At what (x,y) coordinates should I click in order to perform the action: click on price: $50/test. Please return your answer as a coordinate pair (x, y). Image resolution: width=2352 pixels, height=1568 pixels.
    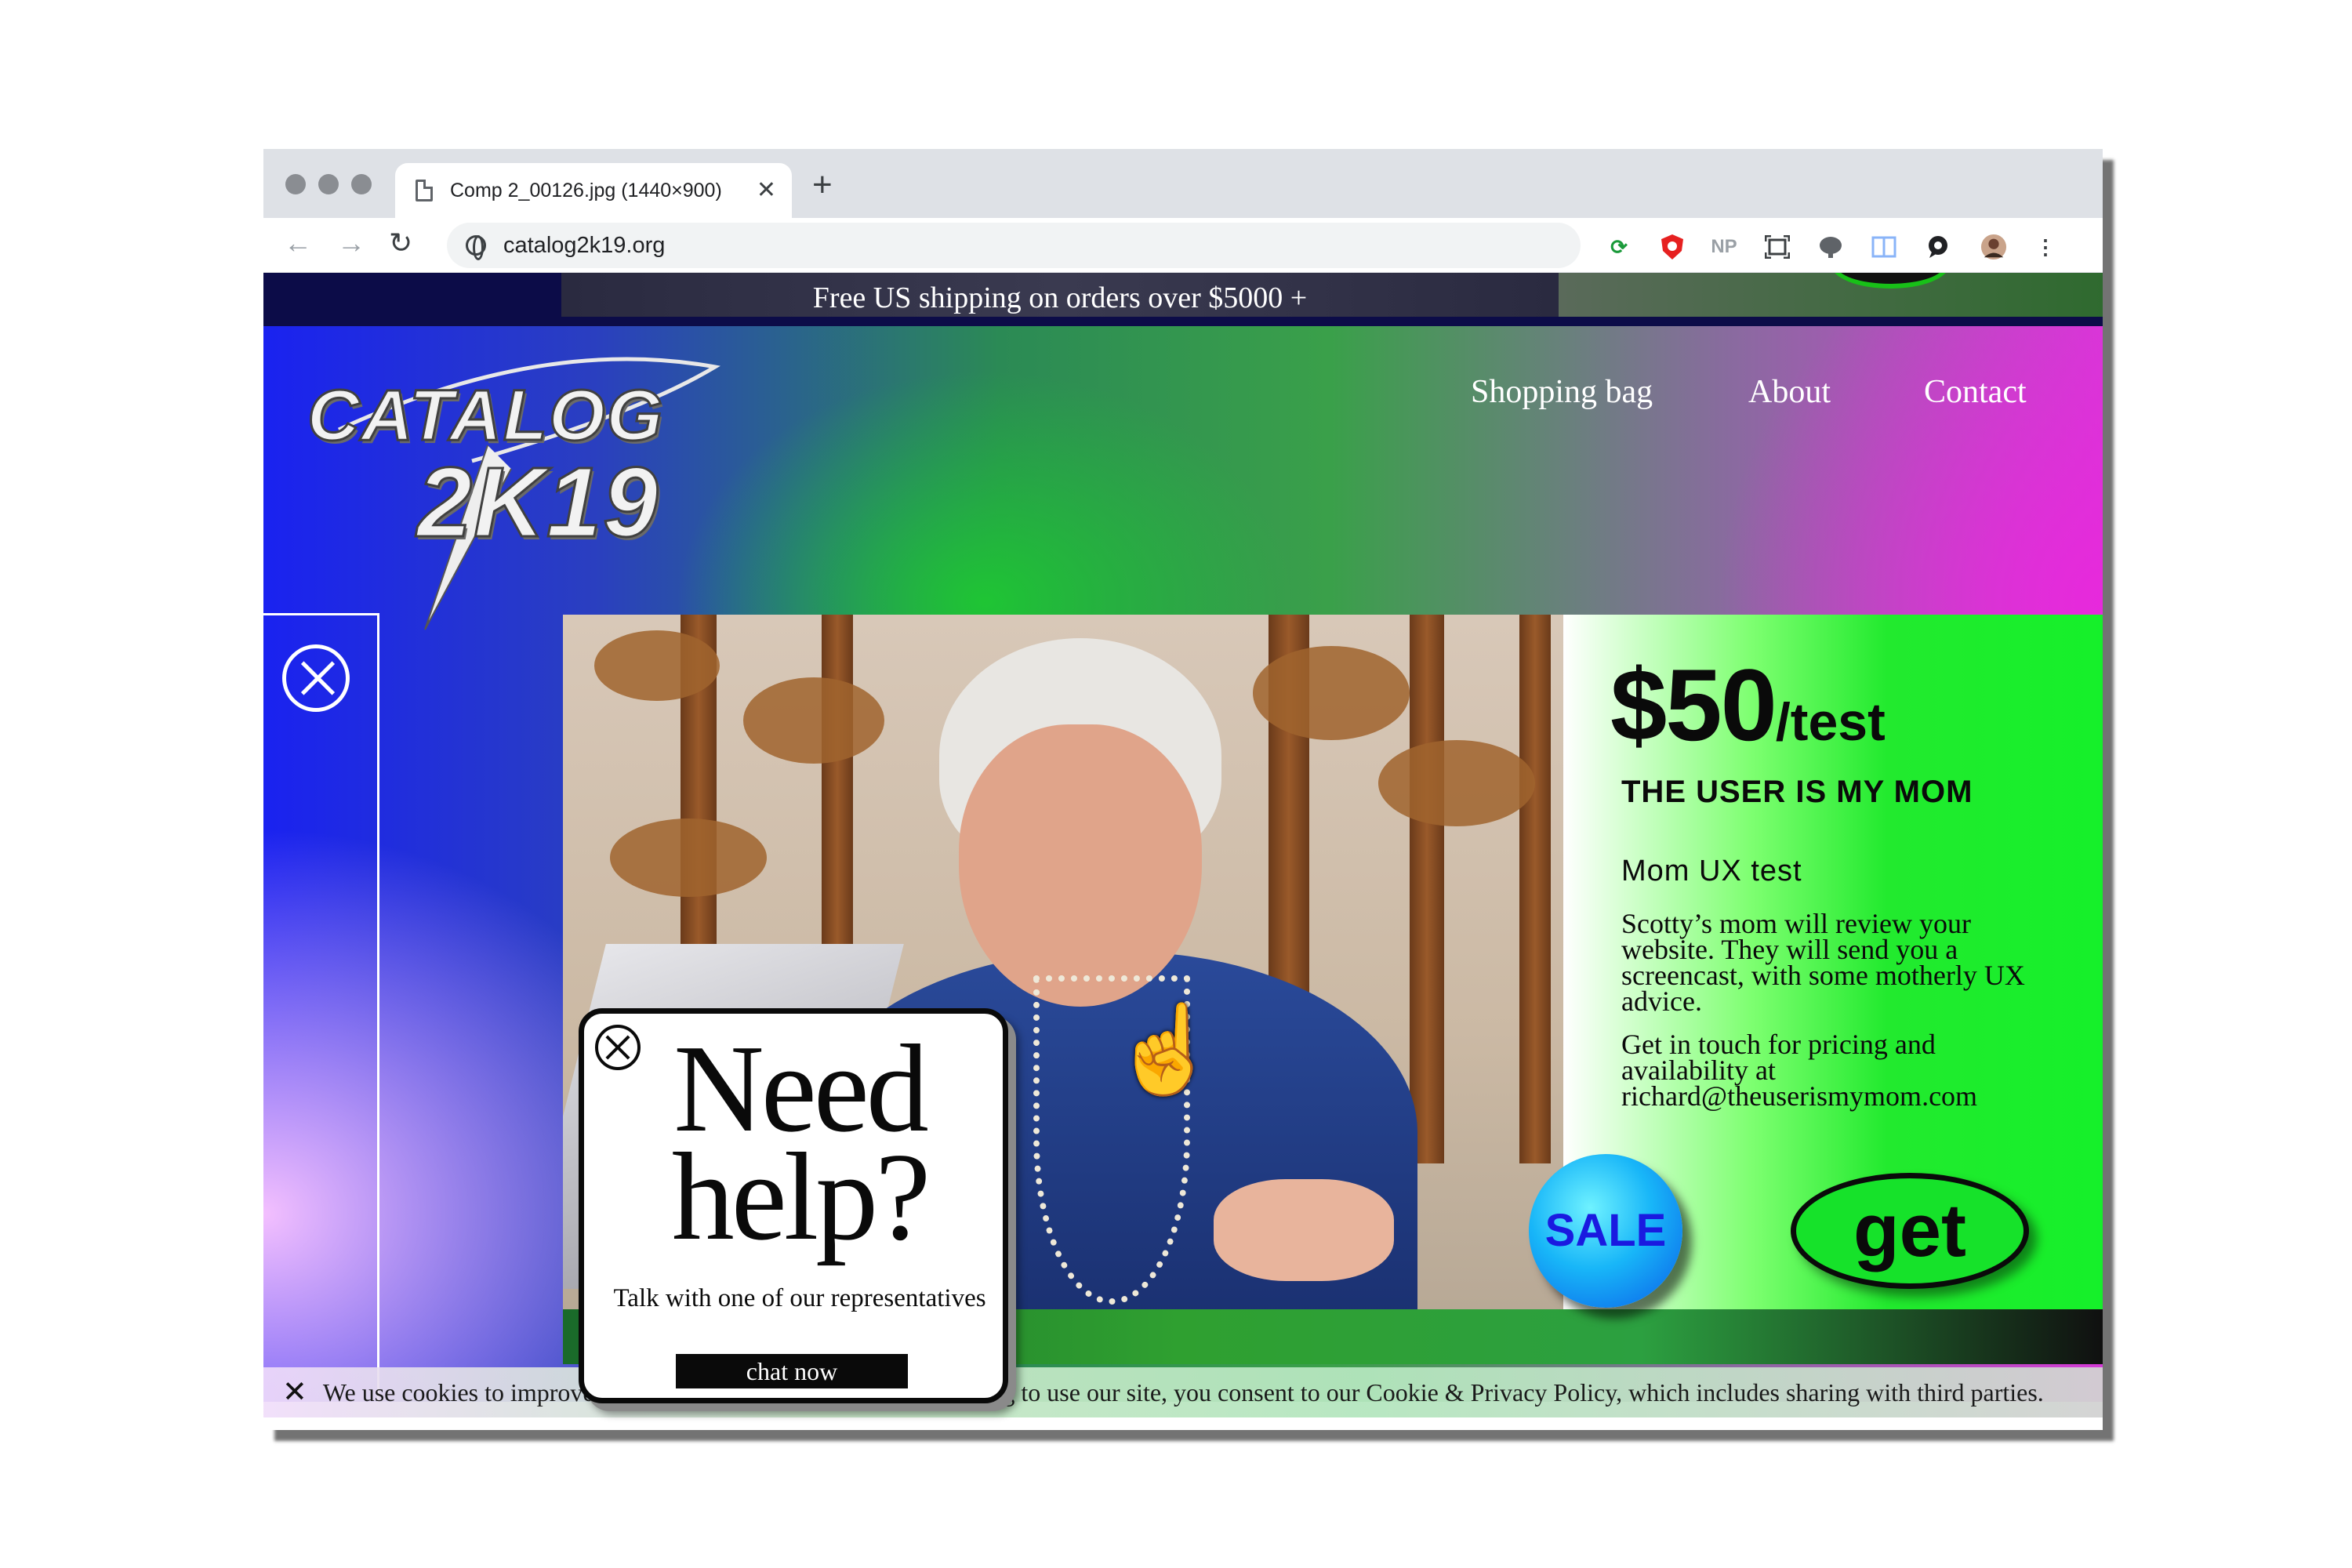
    Looking at the image, I should click on (1748, 705).